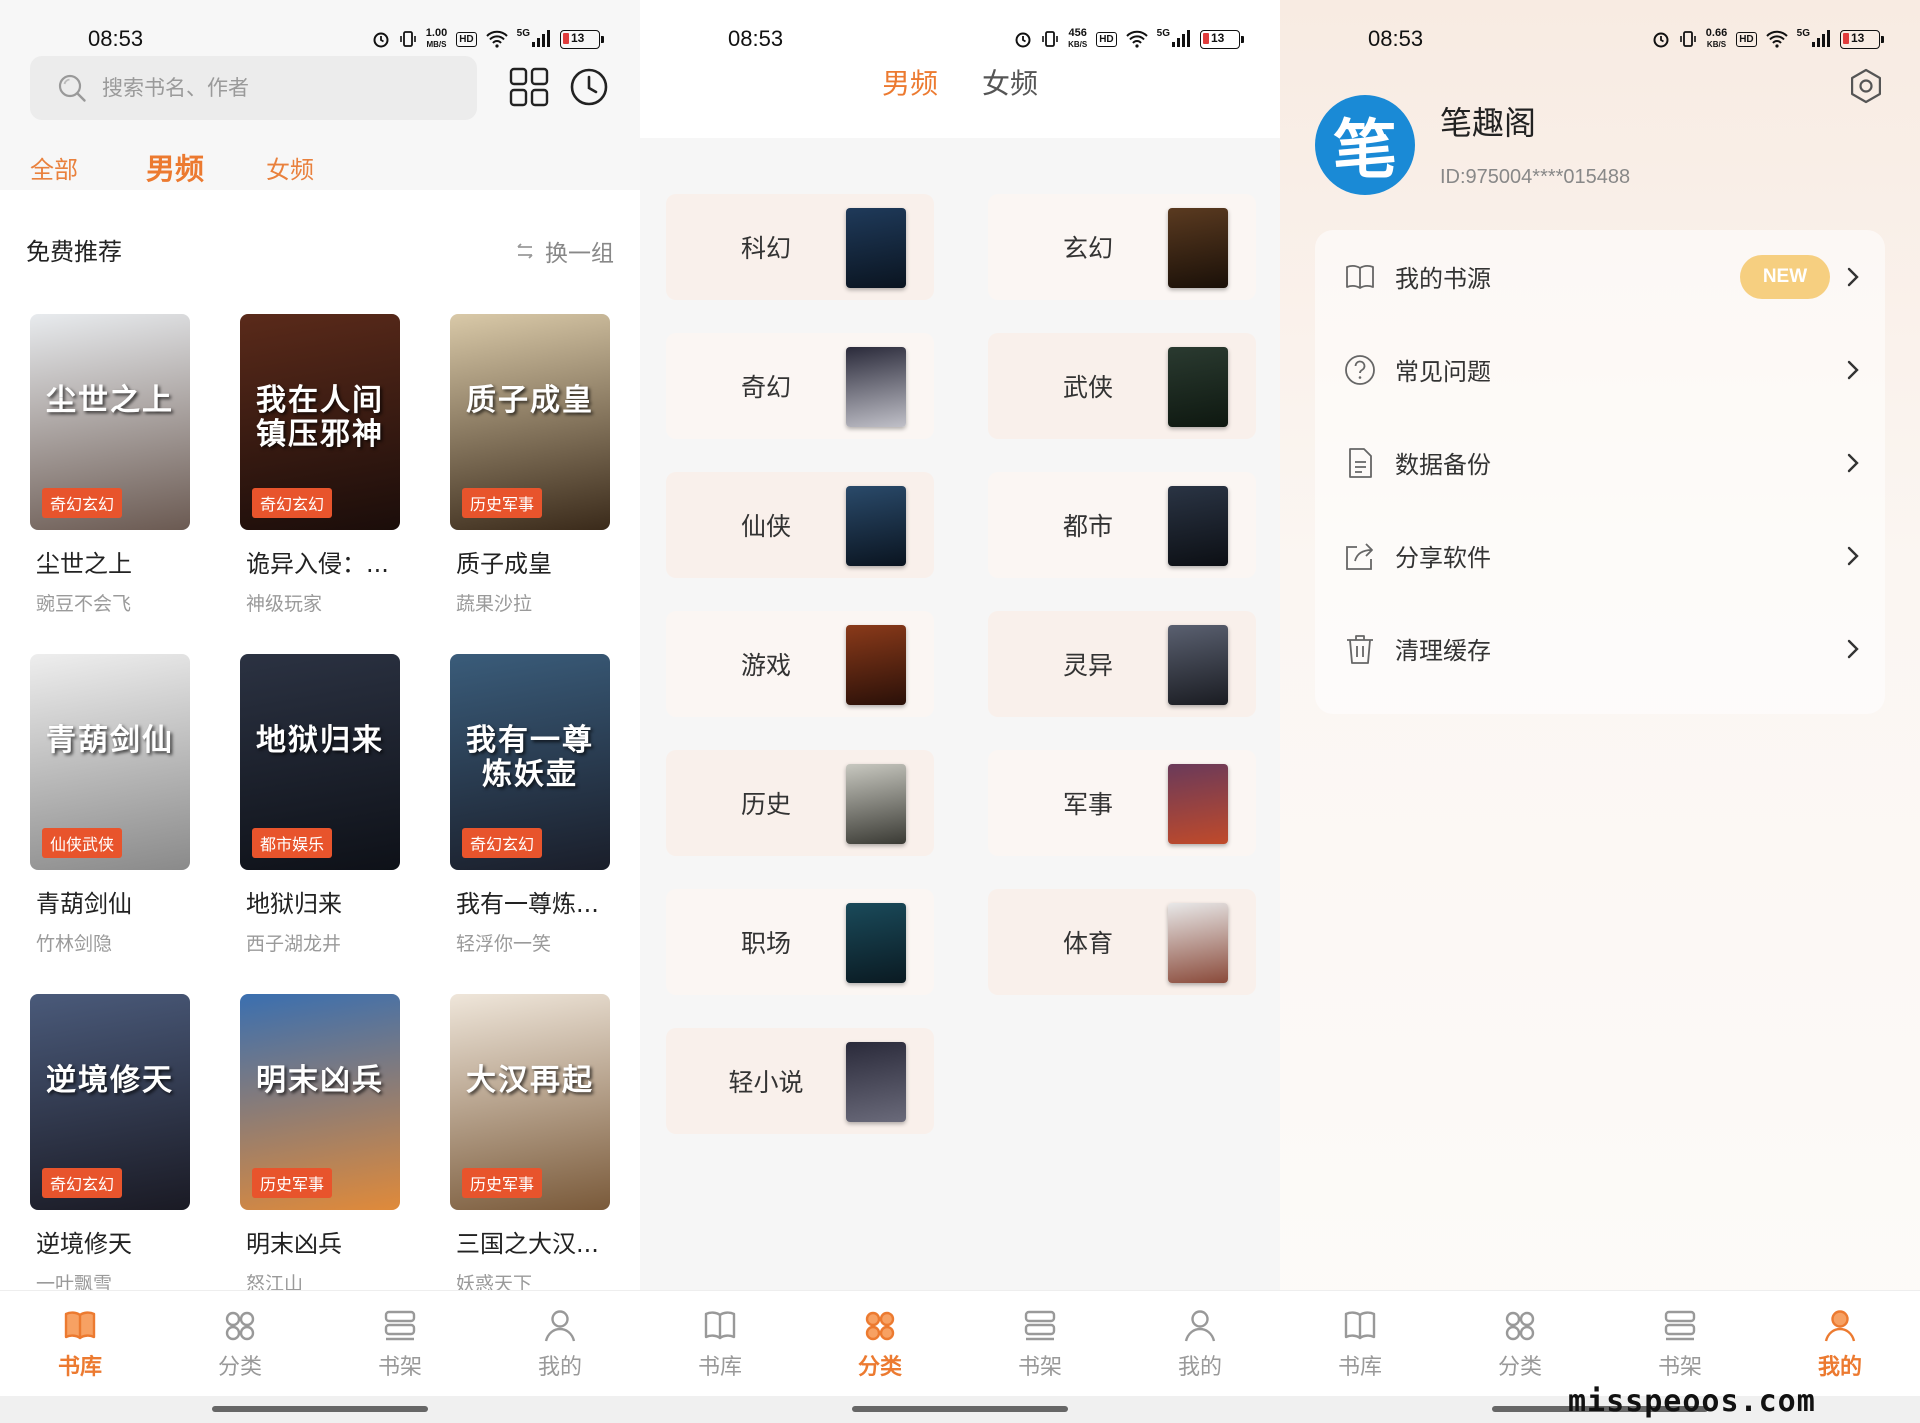  I want to click on category-card: 历史, so click(800, 803).